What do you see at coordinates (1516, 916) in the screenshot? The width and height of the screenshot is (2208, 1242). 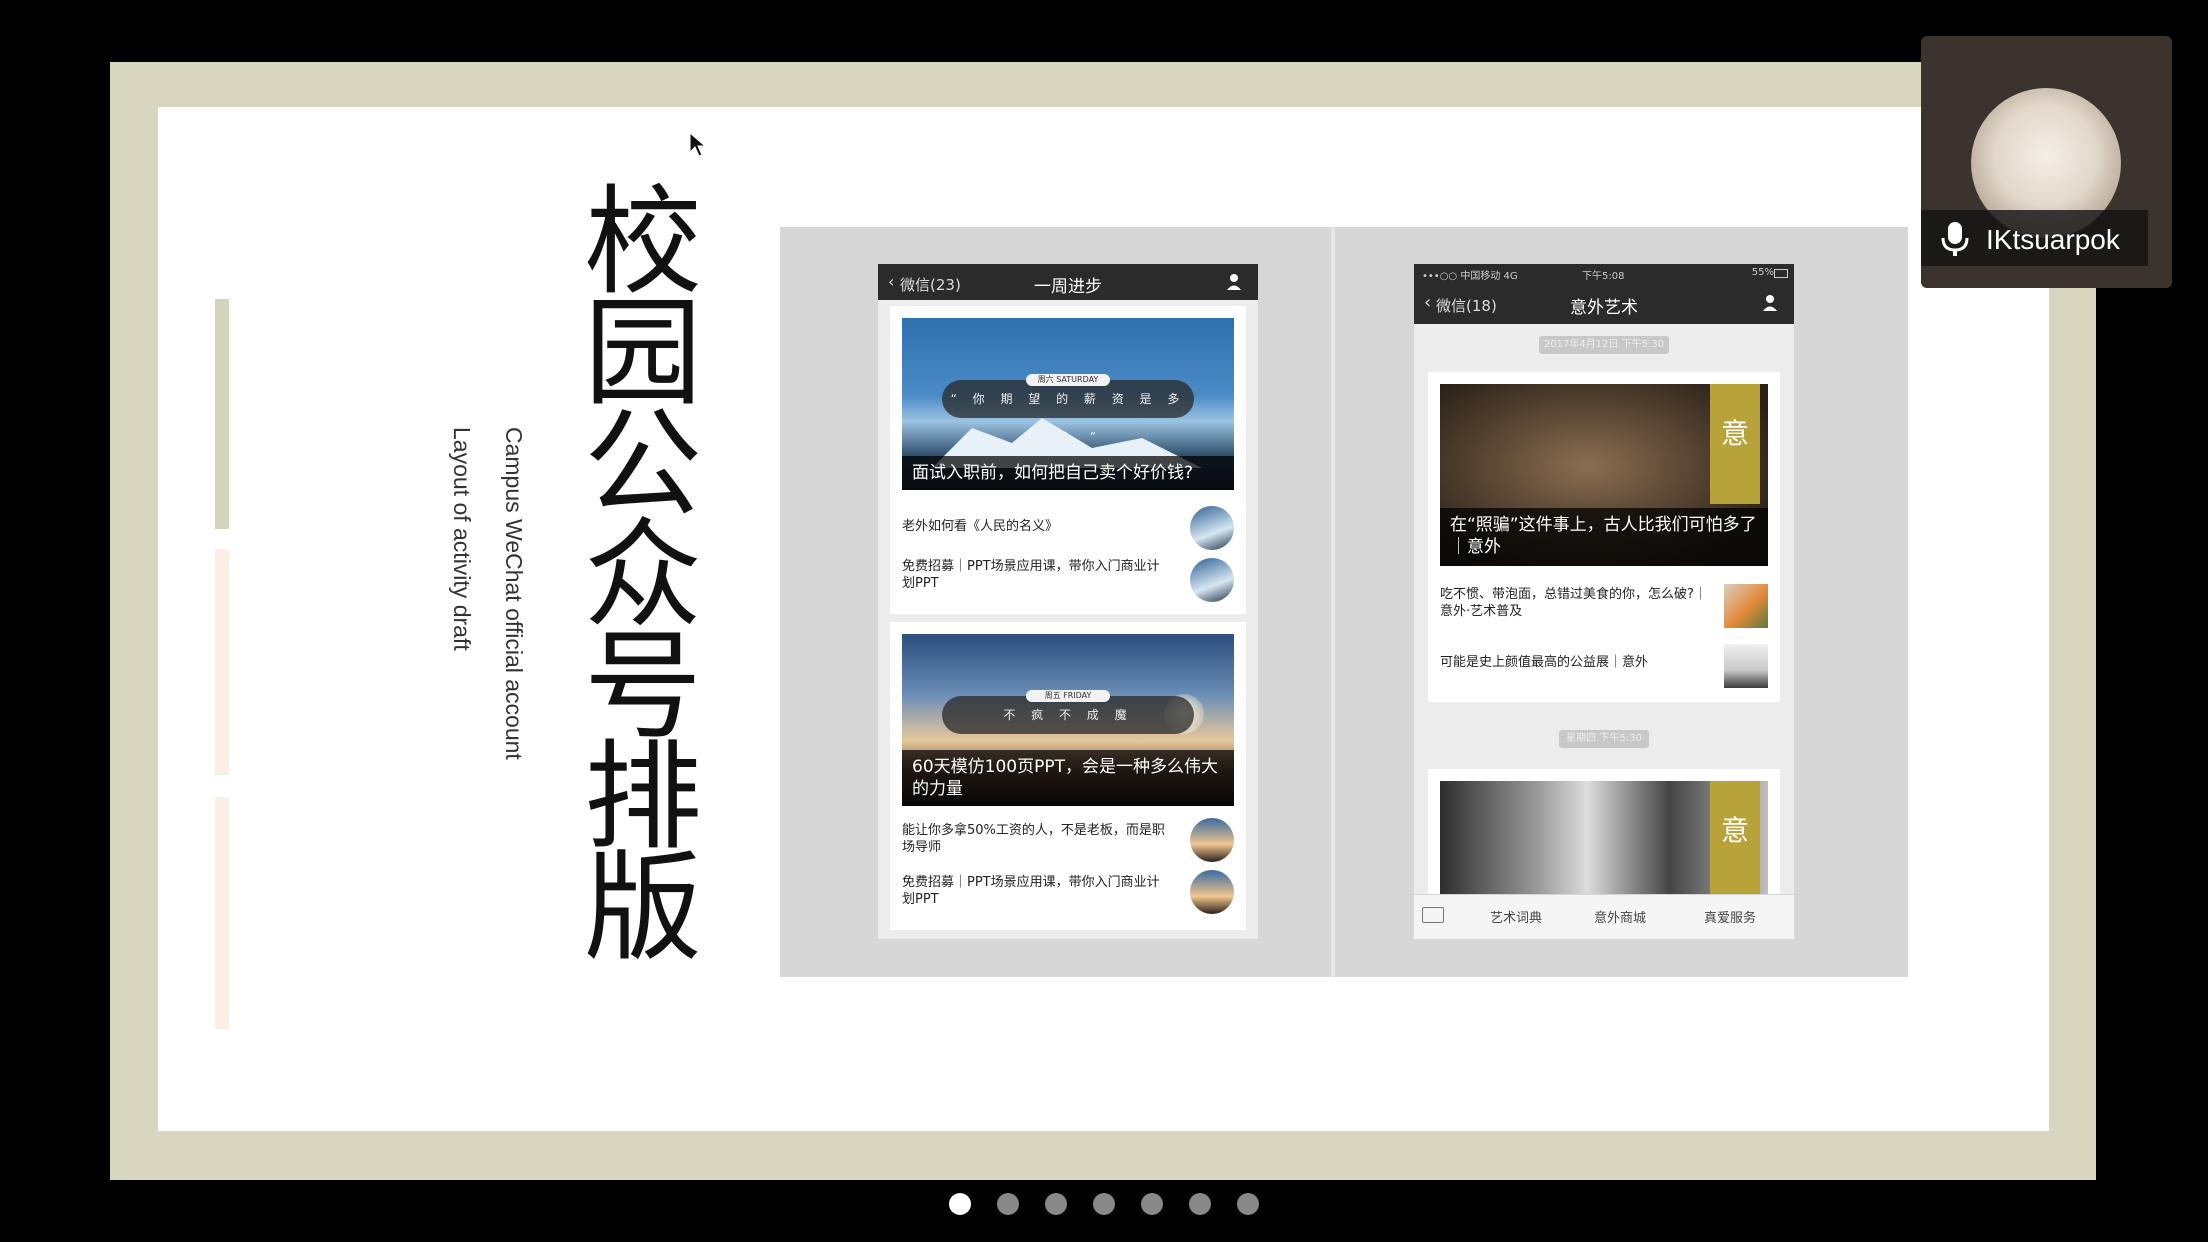 I see `menu-item: 艺术词典` at bounding box center [1516, 916].